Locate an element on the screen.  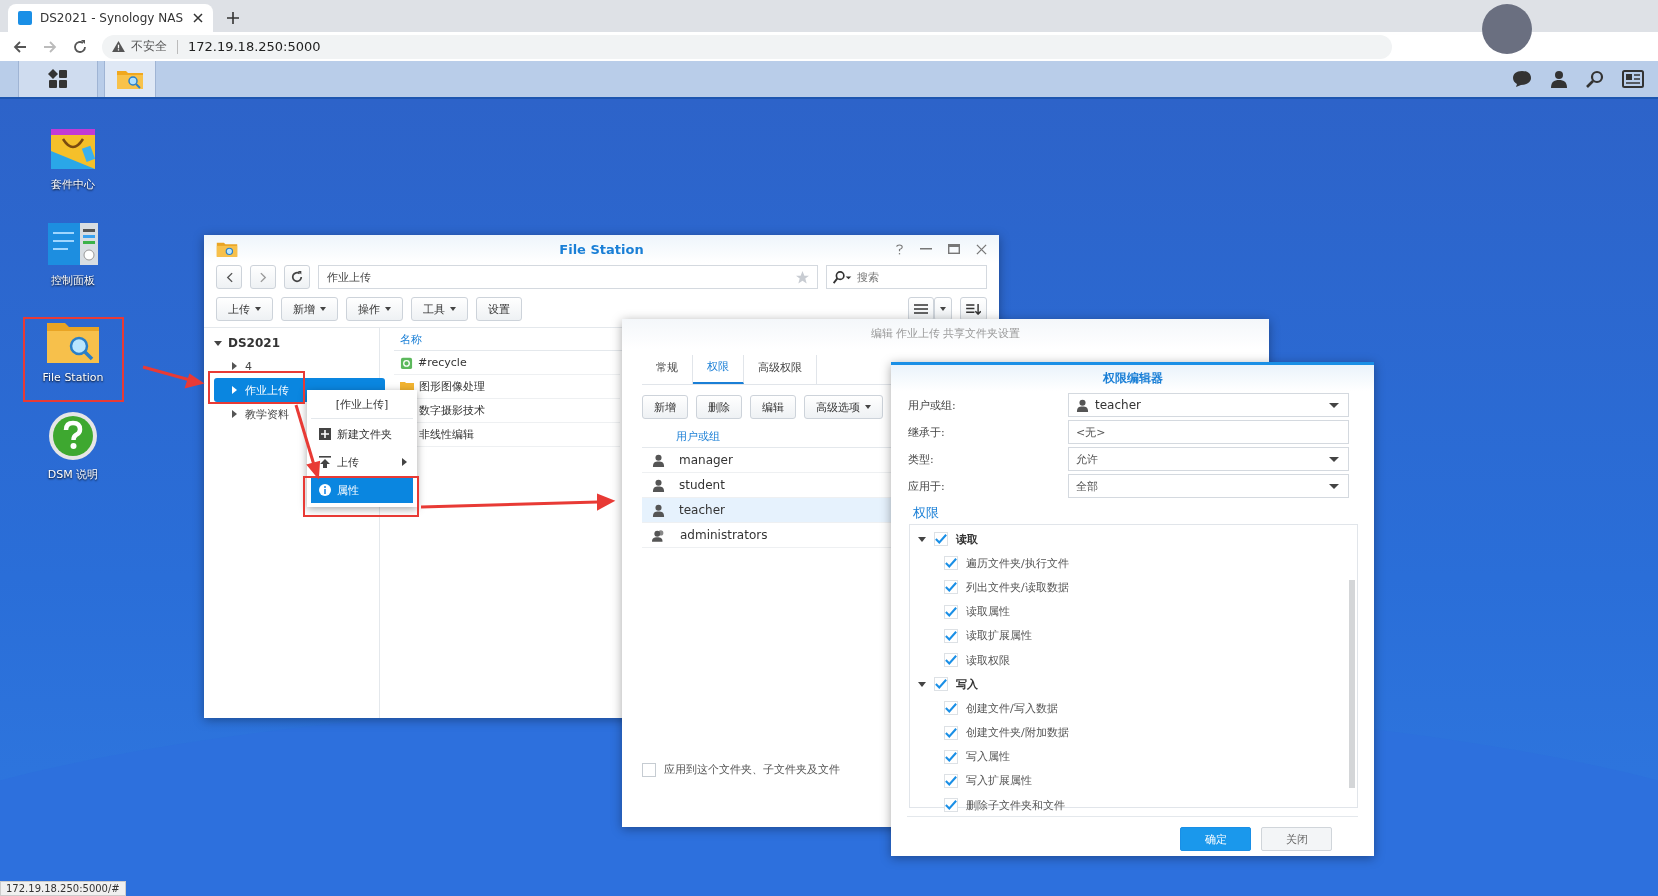
security-label: 不安全 is located at coordinates (149, 46).